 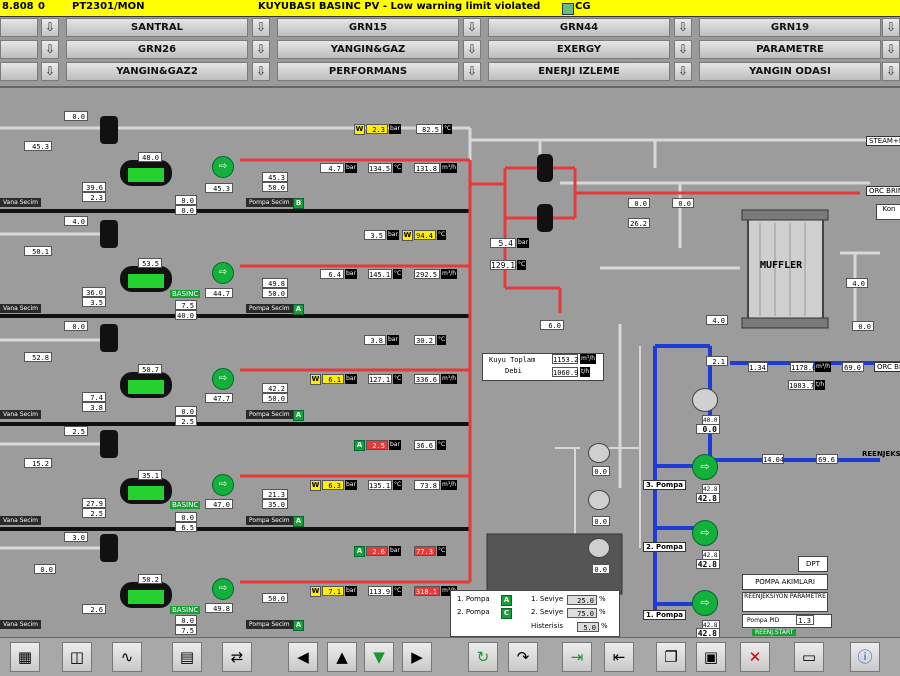 What do you see at coordinates (588, 627) in the screenshot?
I see `histerisis-value: 5.0` at bounding box center [588, 627].